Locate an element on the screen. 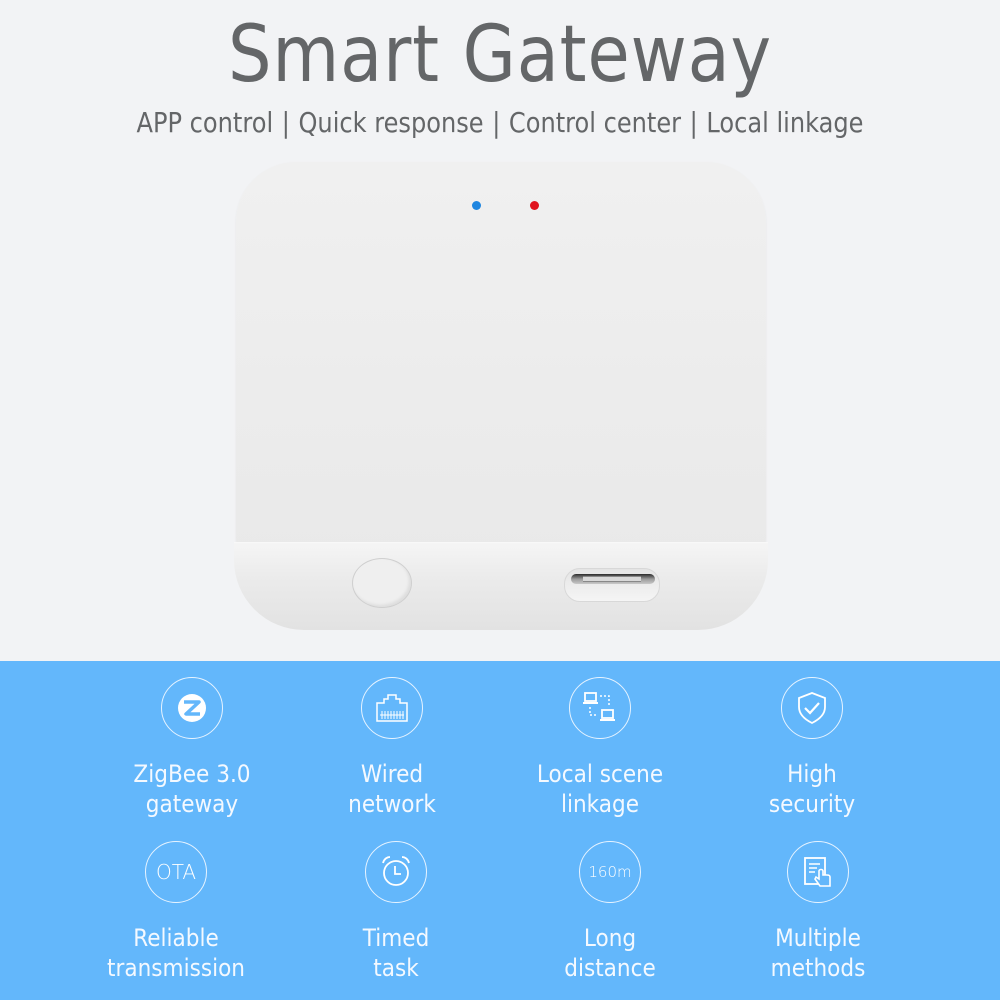  feature-label: ZigBee 3.0 is located at coordinates (192, 774).